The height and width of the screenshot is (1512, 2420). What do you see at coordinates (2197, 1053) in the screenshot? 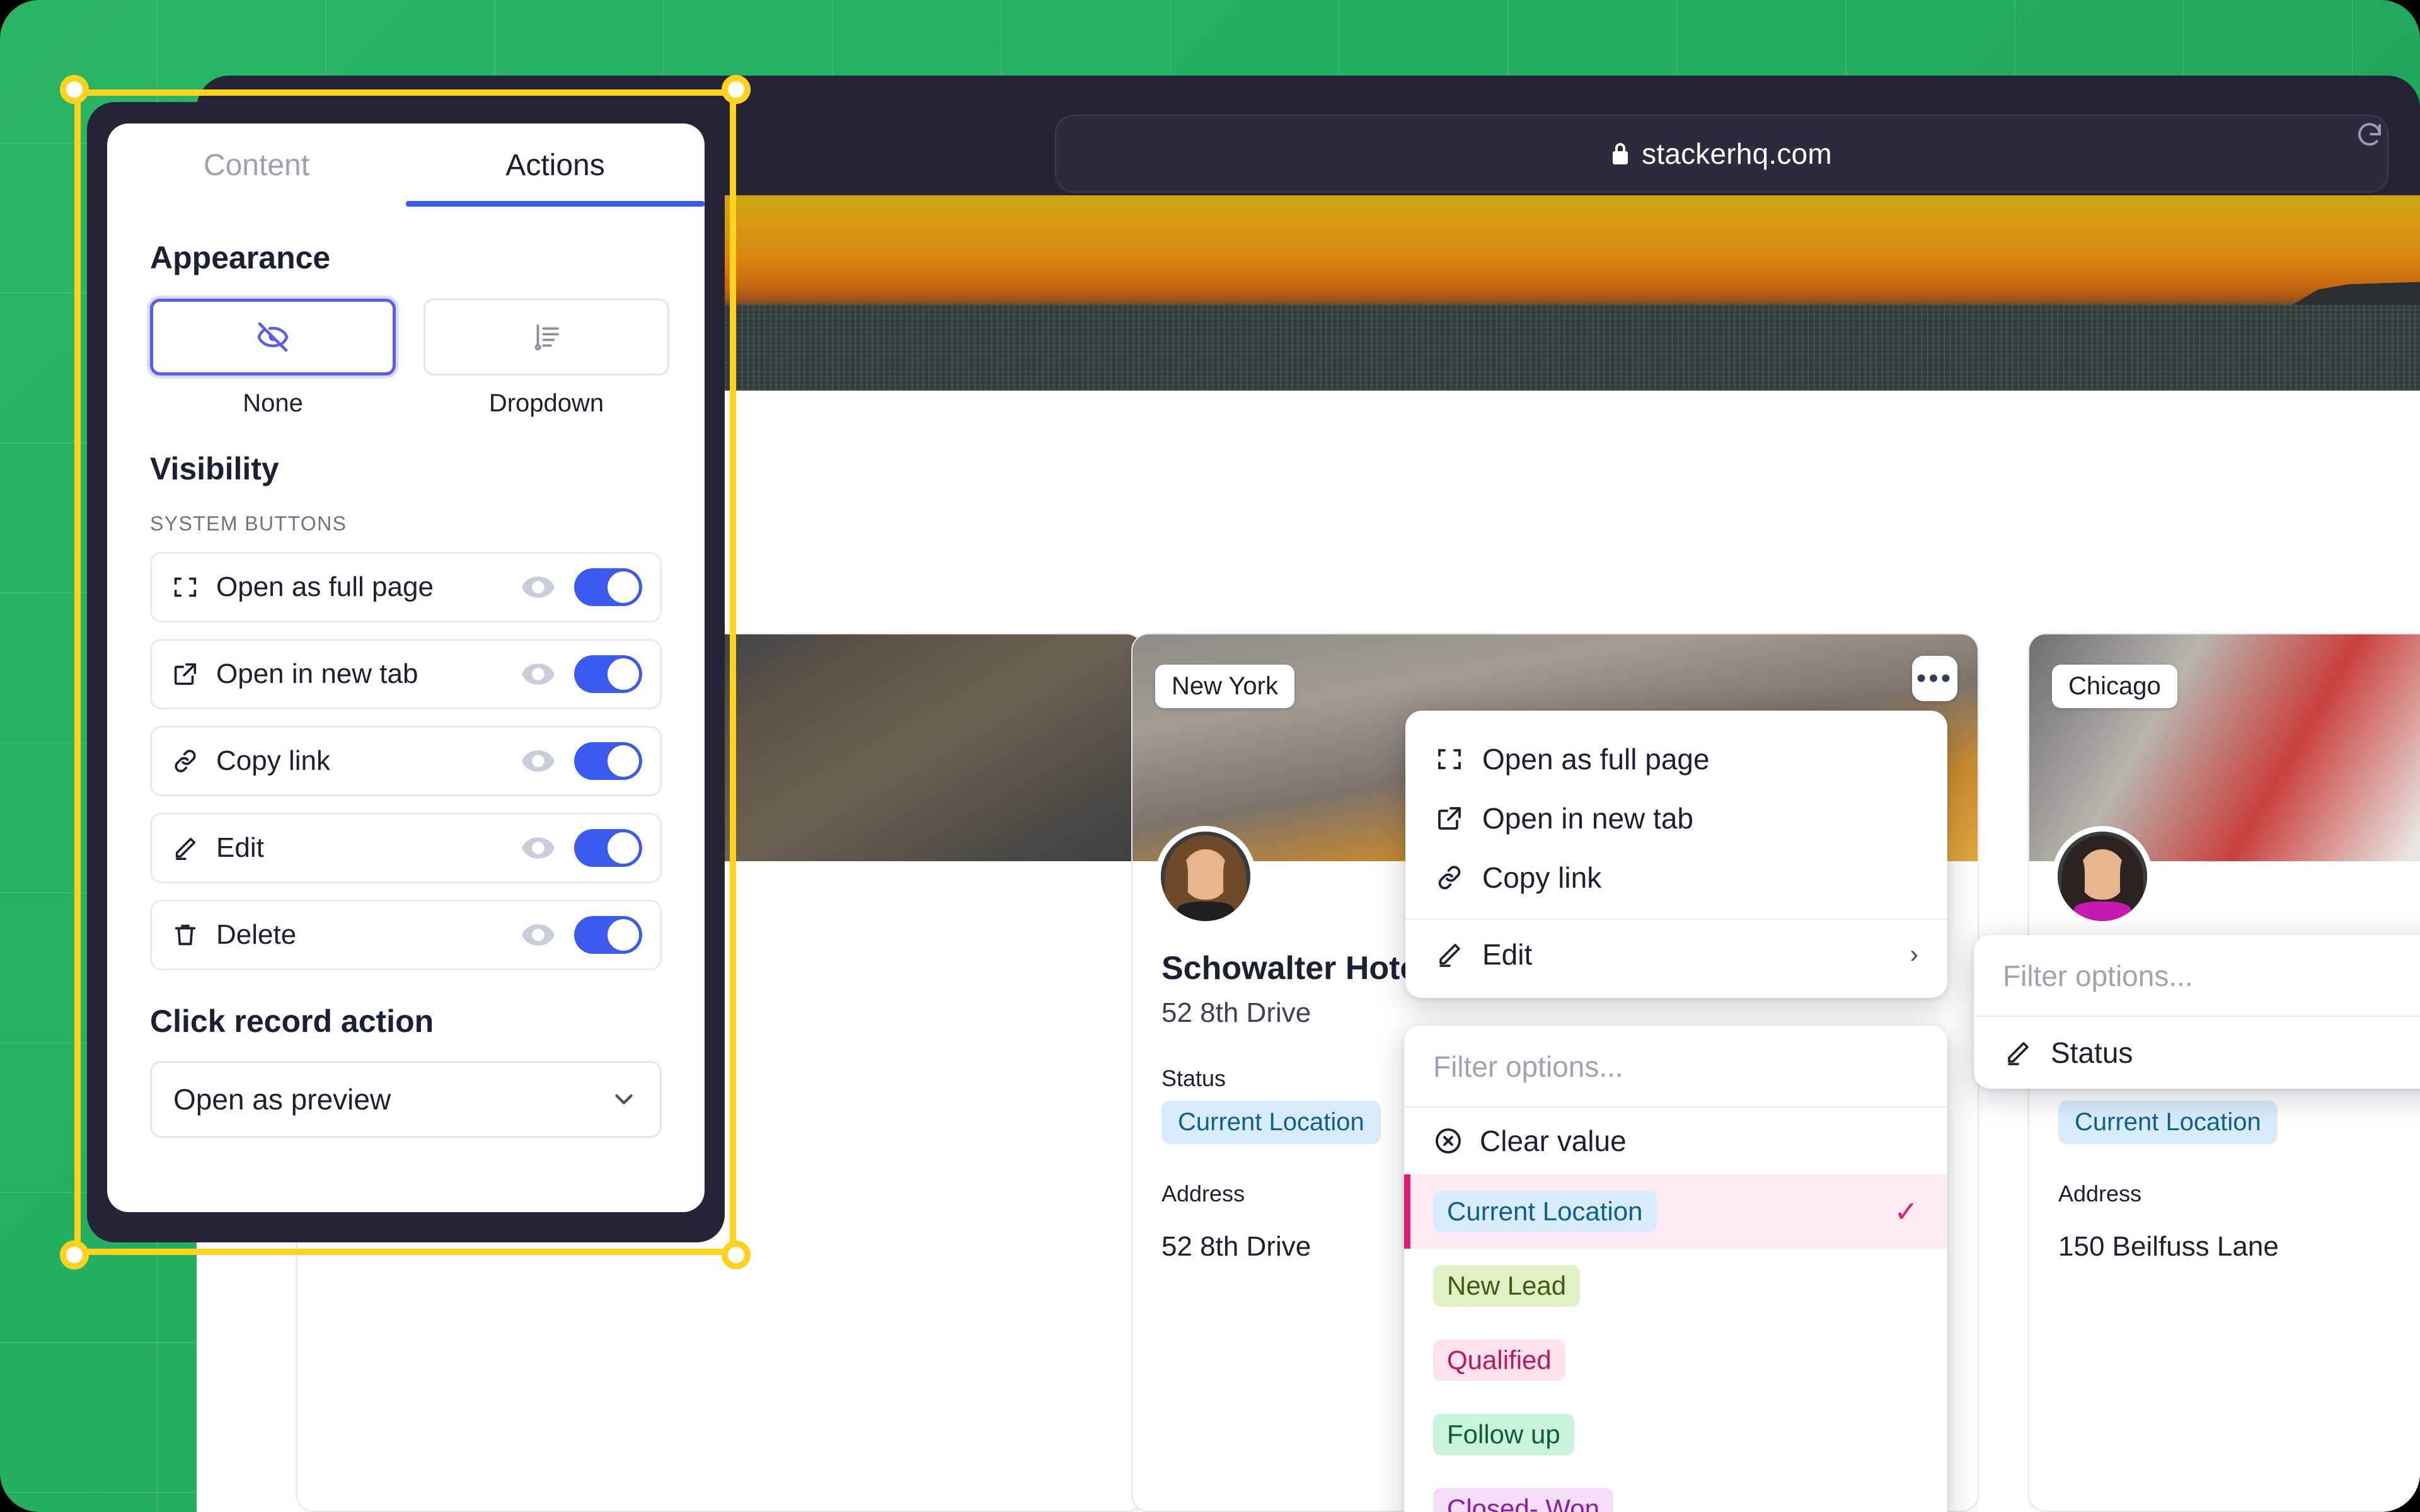
I see `field-dropdown-item-status: Status` at bounding box center [2197, 1053].